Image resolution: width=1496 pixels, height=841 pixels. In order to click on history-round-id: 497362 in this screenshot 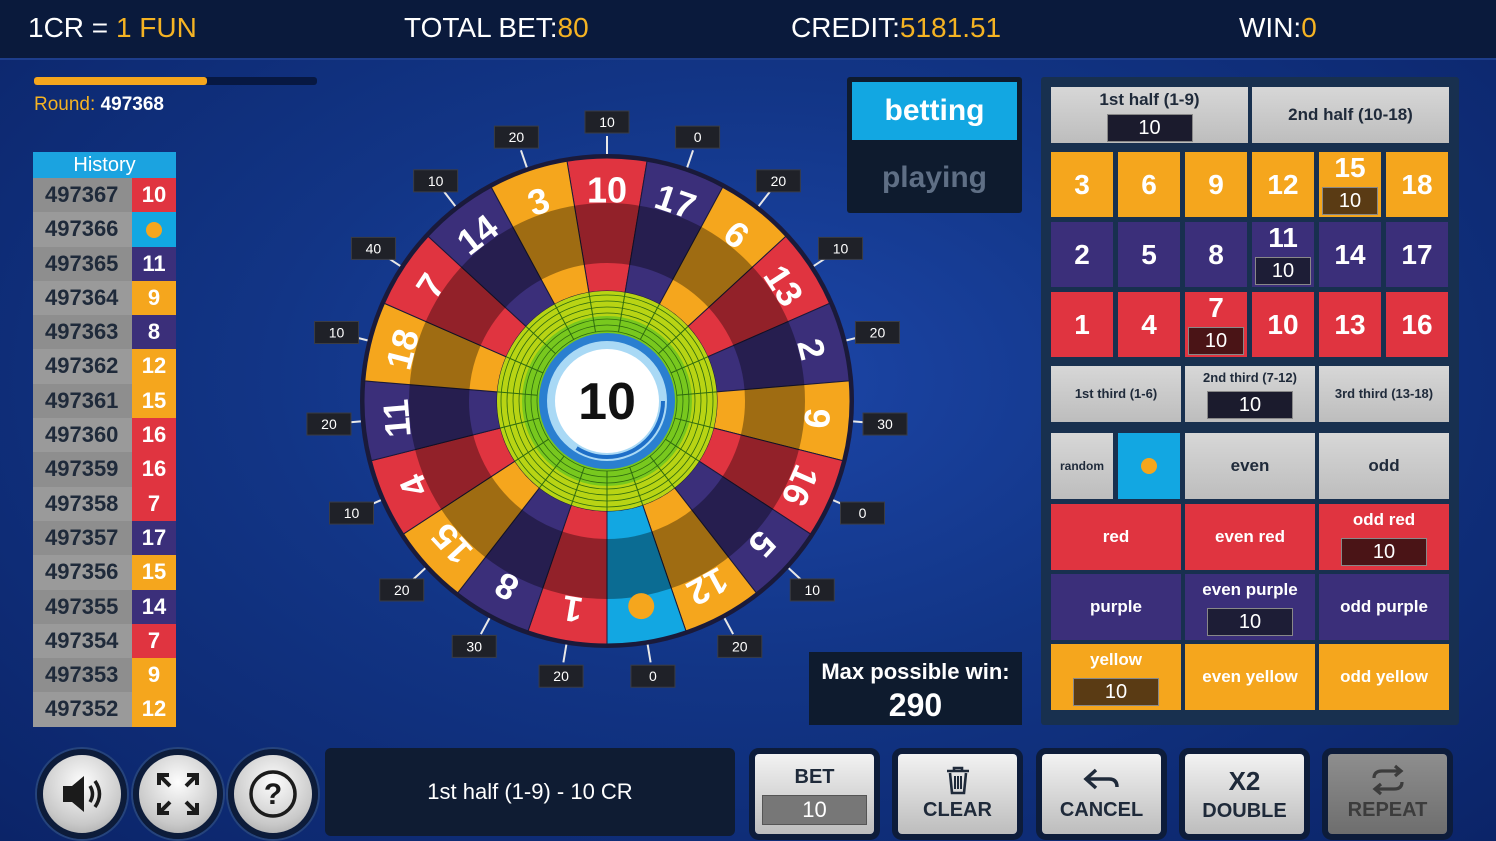, I will do `click(82, 366)`.